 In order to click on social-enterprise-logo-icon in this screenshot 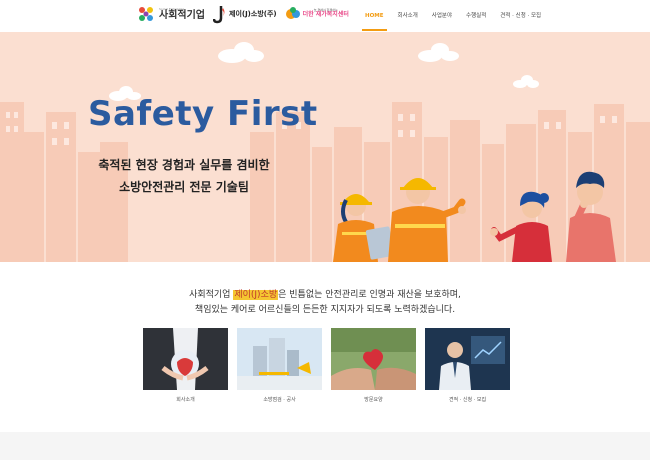, I will do `click(146, 14)`.